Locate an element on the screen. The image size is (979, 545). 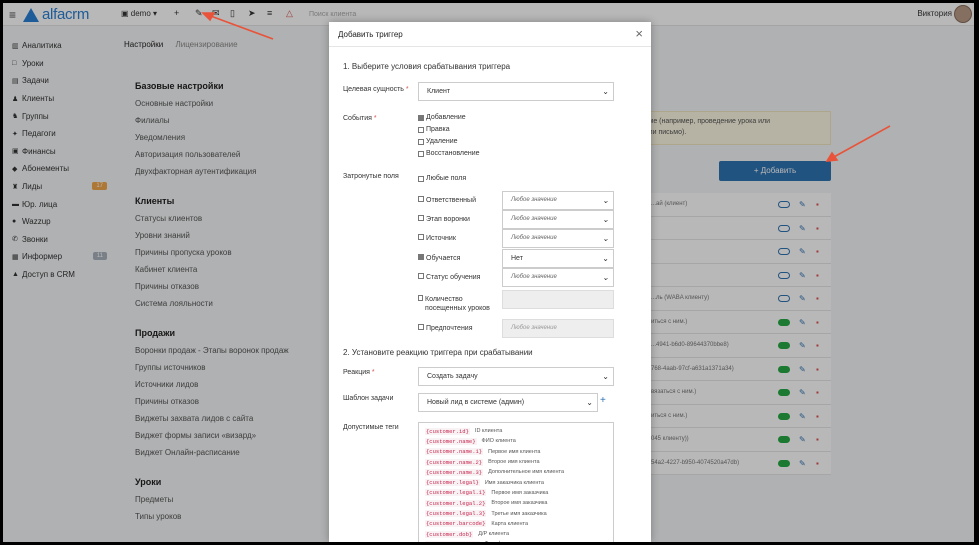
tag-code: {customer.legal.3} is located at coordinates (456, 514).